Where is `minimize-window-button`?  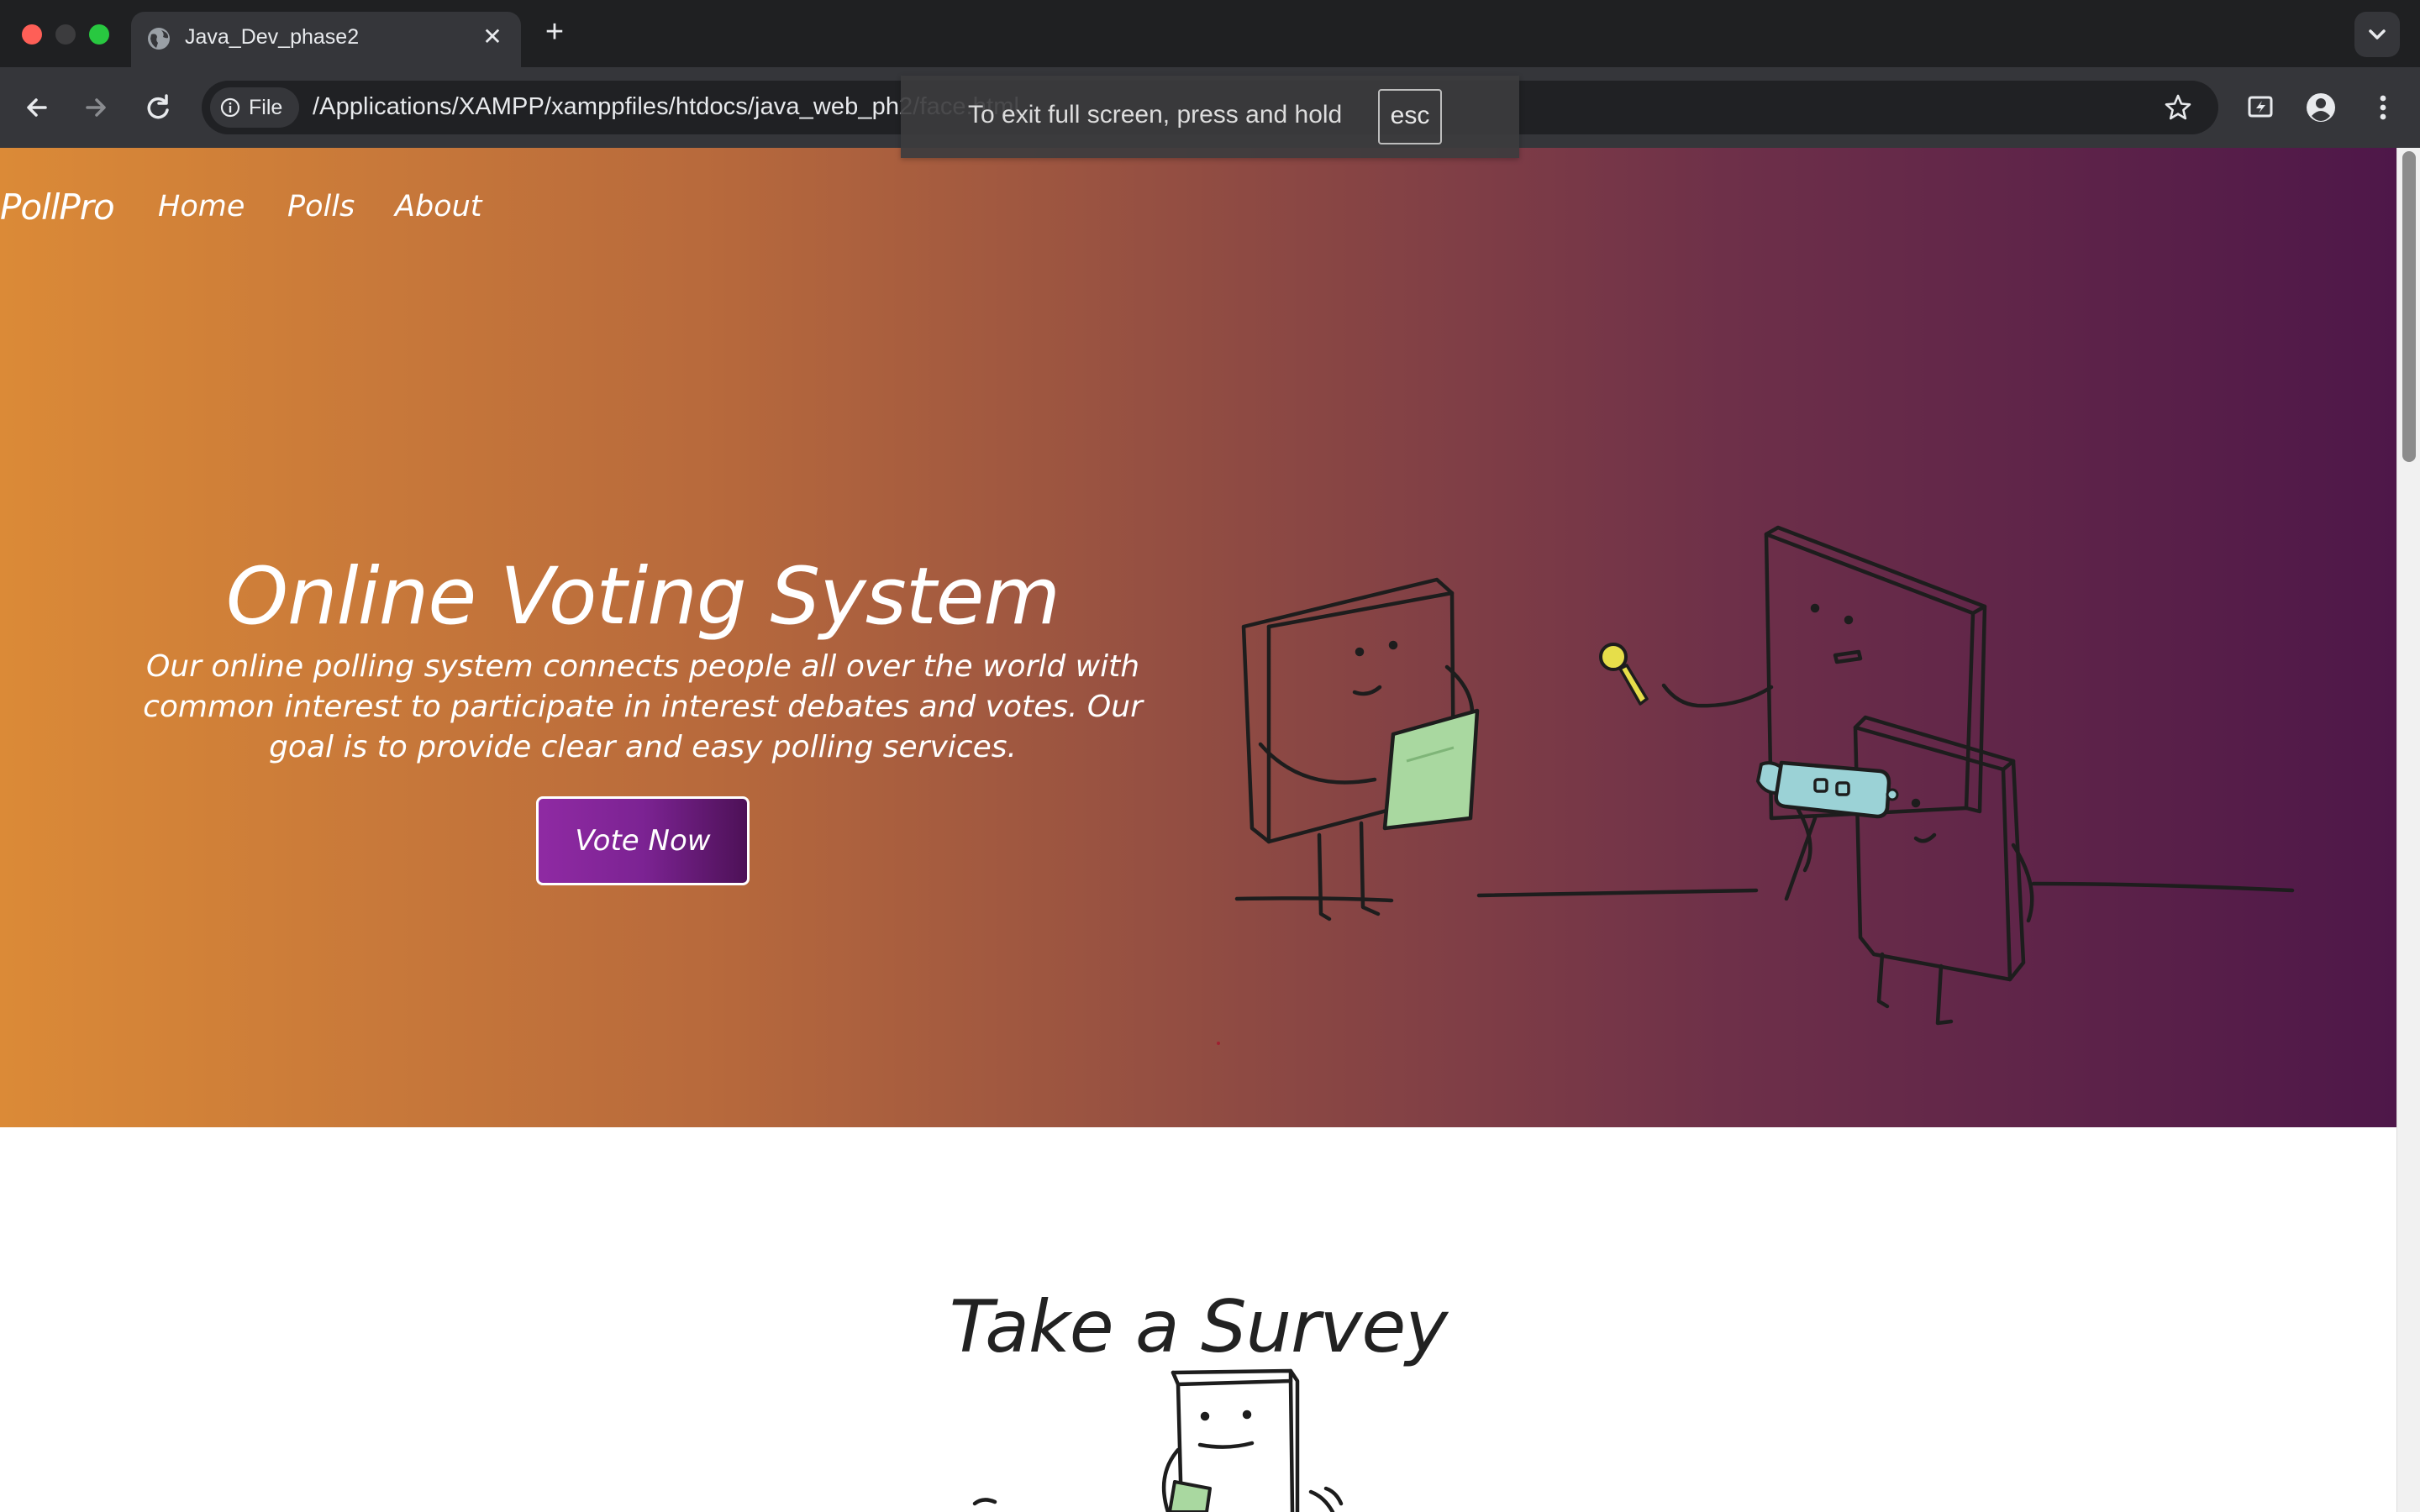 minimize-window-button is located at coordinates (65, 34).